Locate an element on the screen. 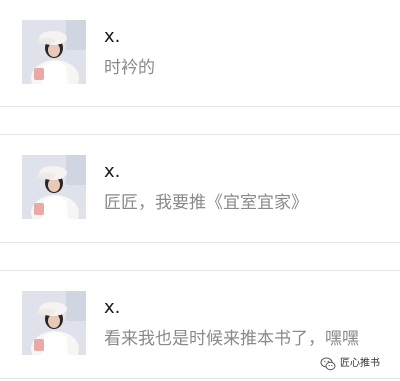 The width and height of the screenshot is (400, 381). comment-text: 匠匠，我要推《宜室宜家》 is located at coordinates (206, 203).